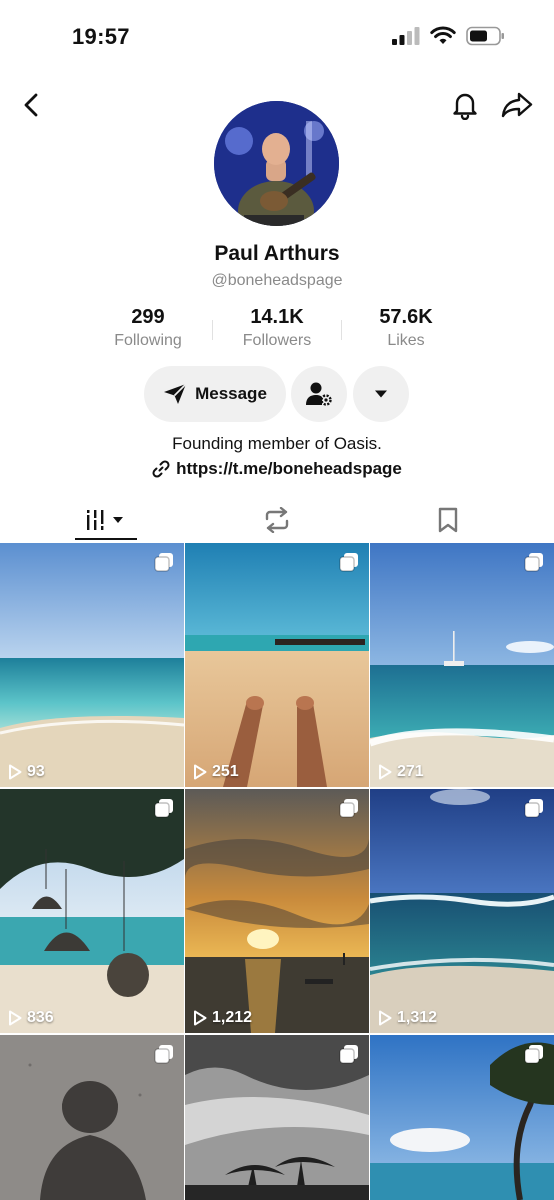 The image size is (554, 1200). I want to click on person-gear-icon, so click(319, 394).